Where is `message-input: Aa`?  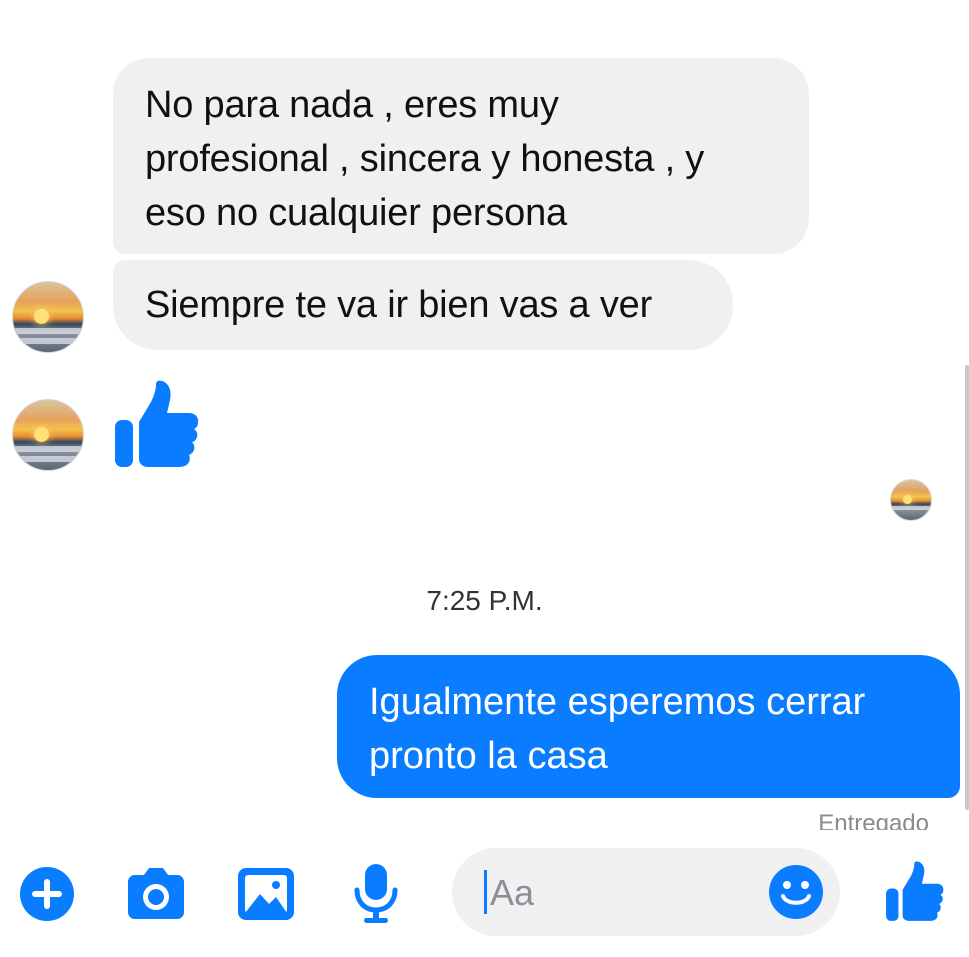
message-input: Aa is located at coordinates (646, 892).